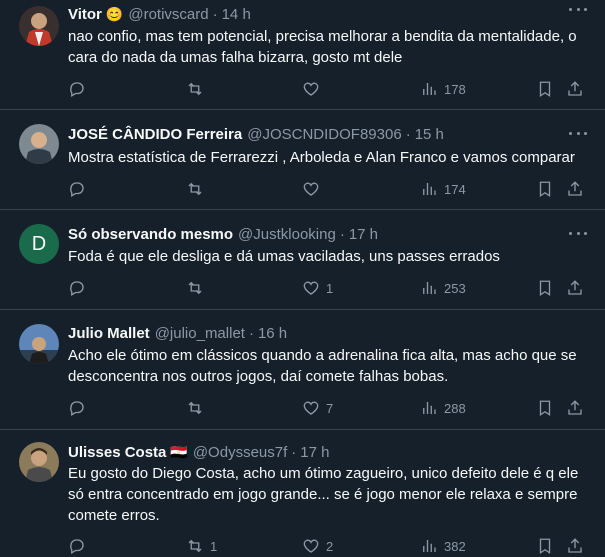  What do you see at coordinates (168, 14) in the screenshot?
I see `author-handle: @rotivscard` at bounding box center [168, 14].